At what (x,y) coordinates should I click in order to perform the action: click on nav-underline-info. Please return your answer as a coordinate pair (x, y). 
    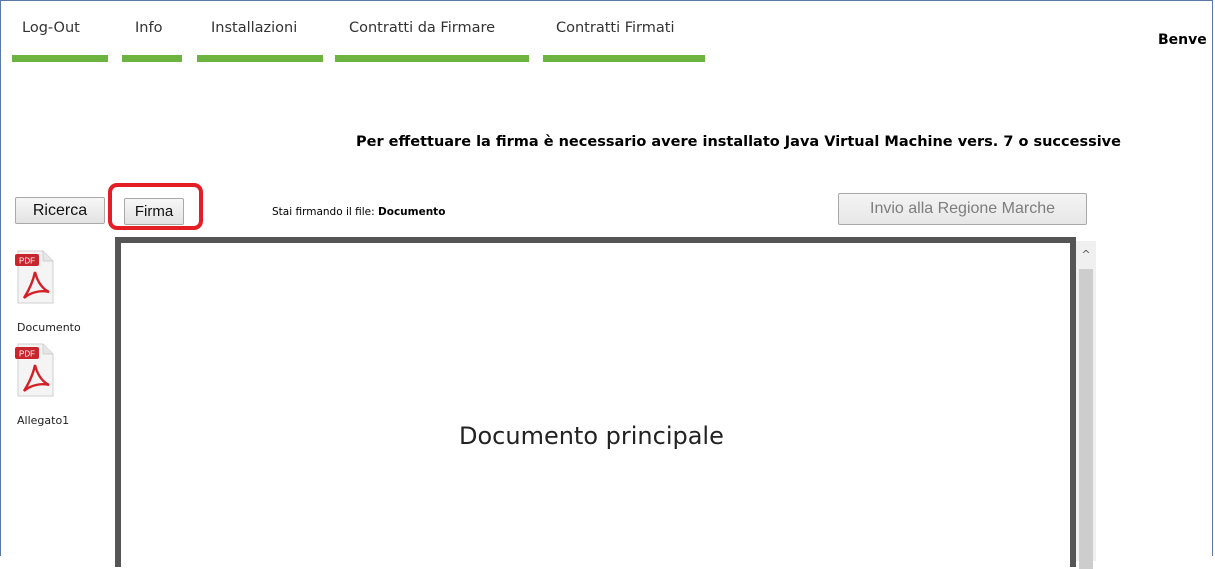
    Looking at the image, I should click on (152, 58).